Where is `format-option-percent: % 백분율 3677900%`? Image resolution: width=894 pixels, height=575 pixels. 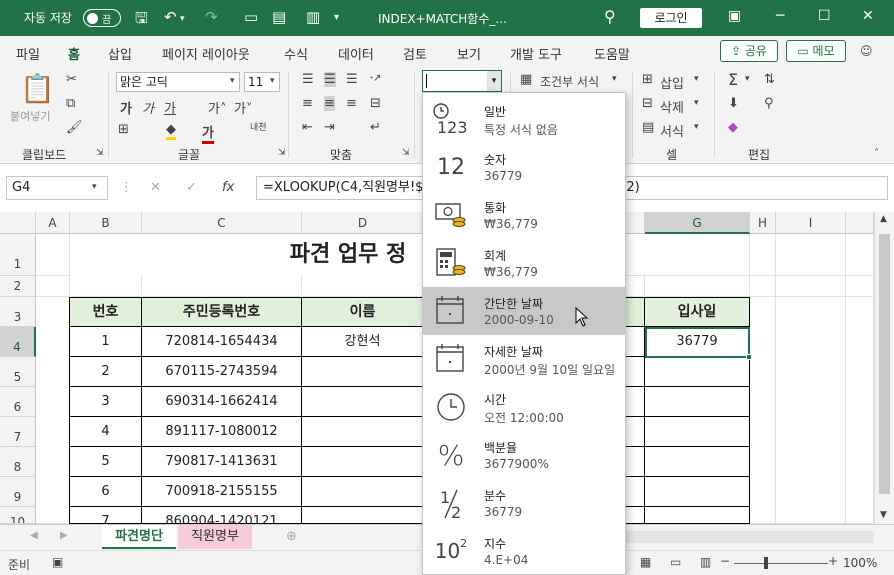 format-option-percent: % 백분율 3677900% is located at coordinates (524, 455).